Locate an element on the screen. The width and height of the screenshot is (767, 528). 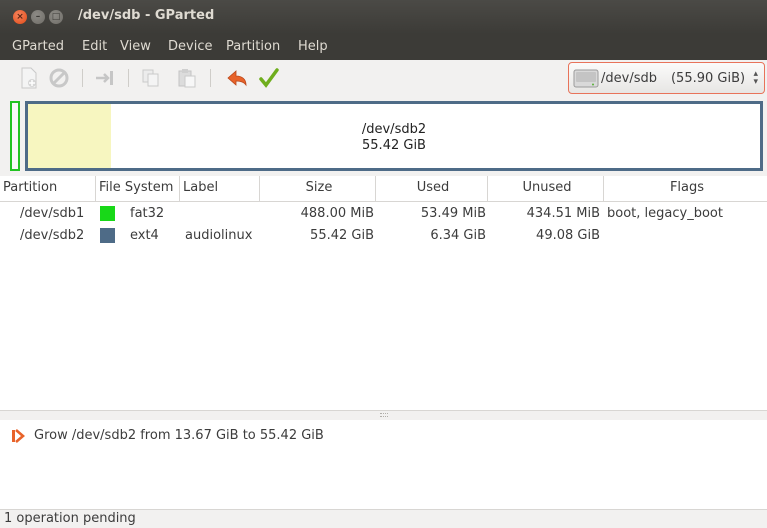
segment-label: /dev/sdb2 55.42 GiB is located at coordinates (394, 138).